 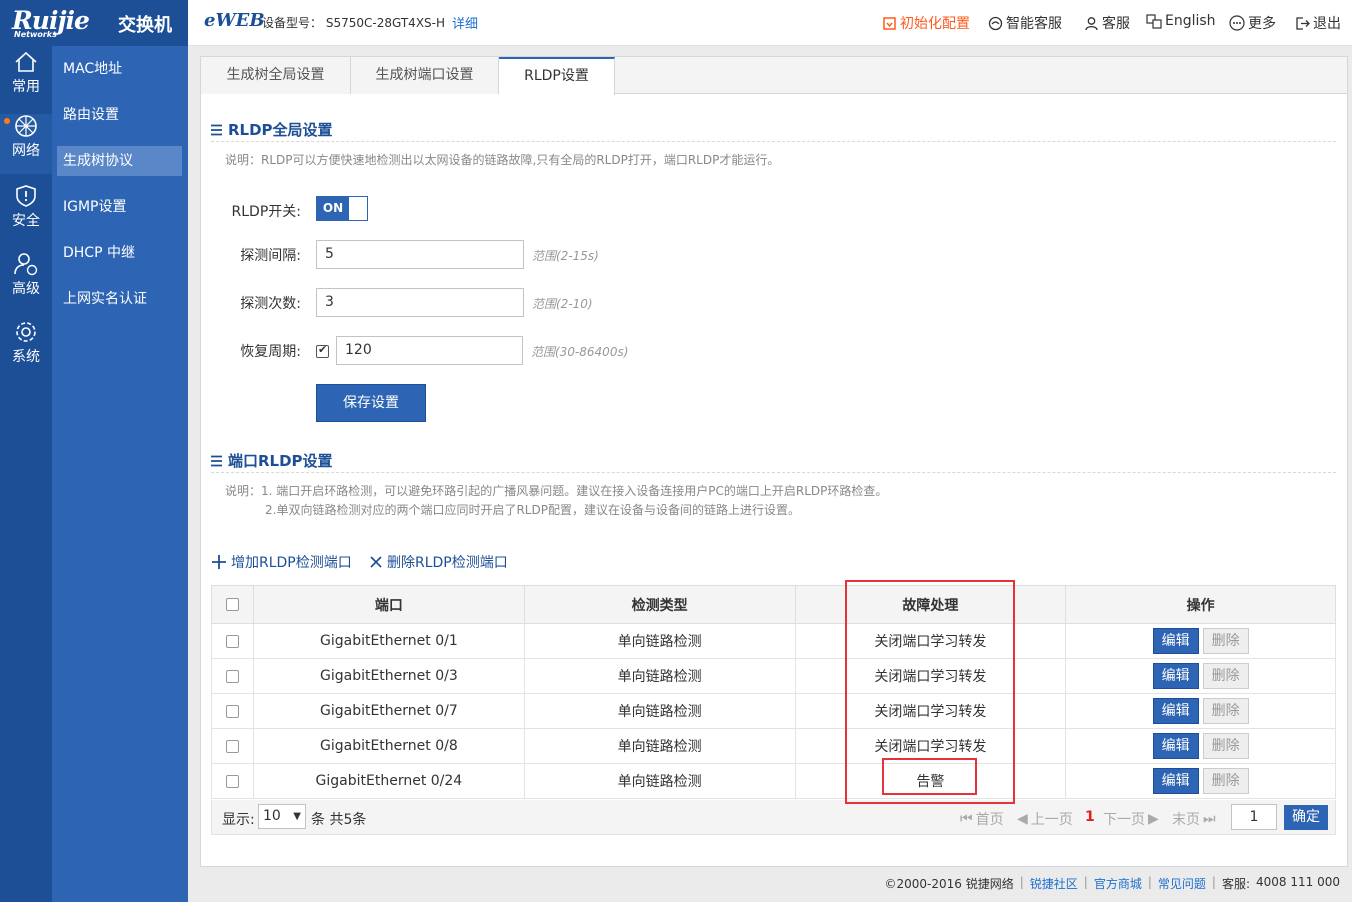 What do you see at coordinates (438, 562) in the screenshot?
I see `remove-rldp-port-button: 删除RLDP检测端口` at bounding box center [438, 562].